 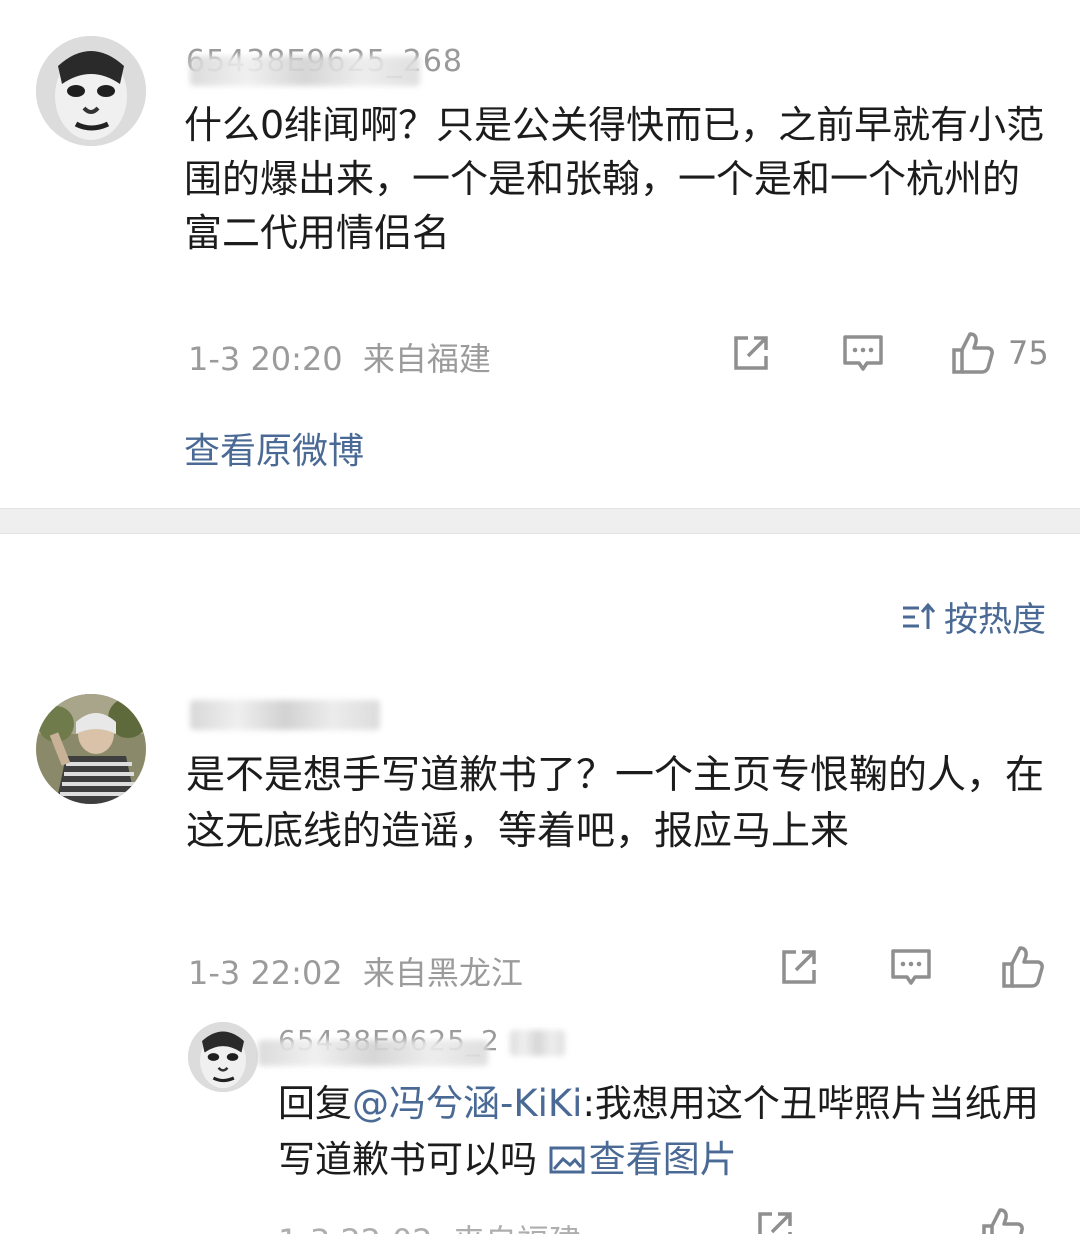 I want to click on section-divider, so click(x=540, y=521).